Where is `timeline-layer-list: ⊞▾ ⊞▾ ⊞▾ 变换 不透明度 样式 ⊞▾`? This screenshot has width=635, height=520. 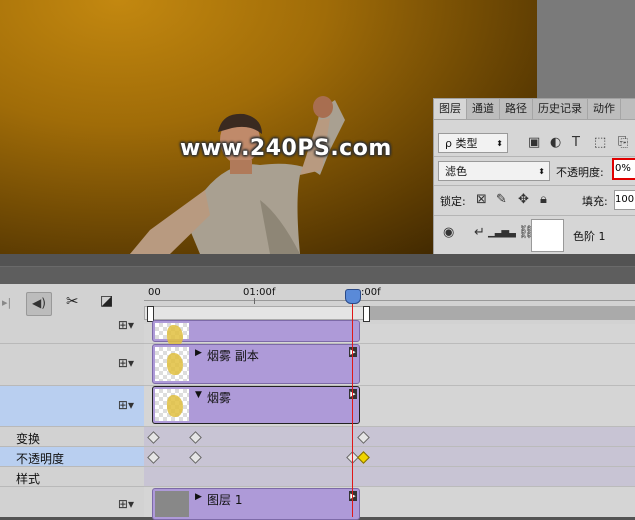 timeline-layer-list: ⊞▾ ⊞▾ ⊞▾ 变换 不透明度 样式 ⊞▾ is located at coordinates (72, 417).